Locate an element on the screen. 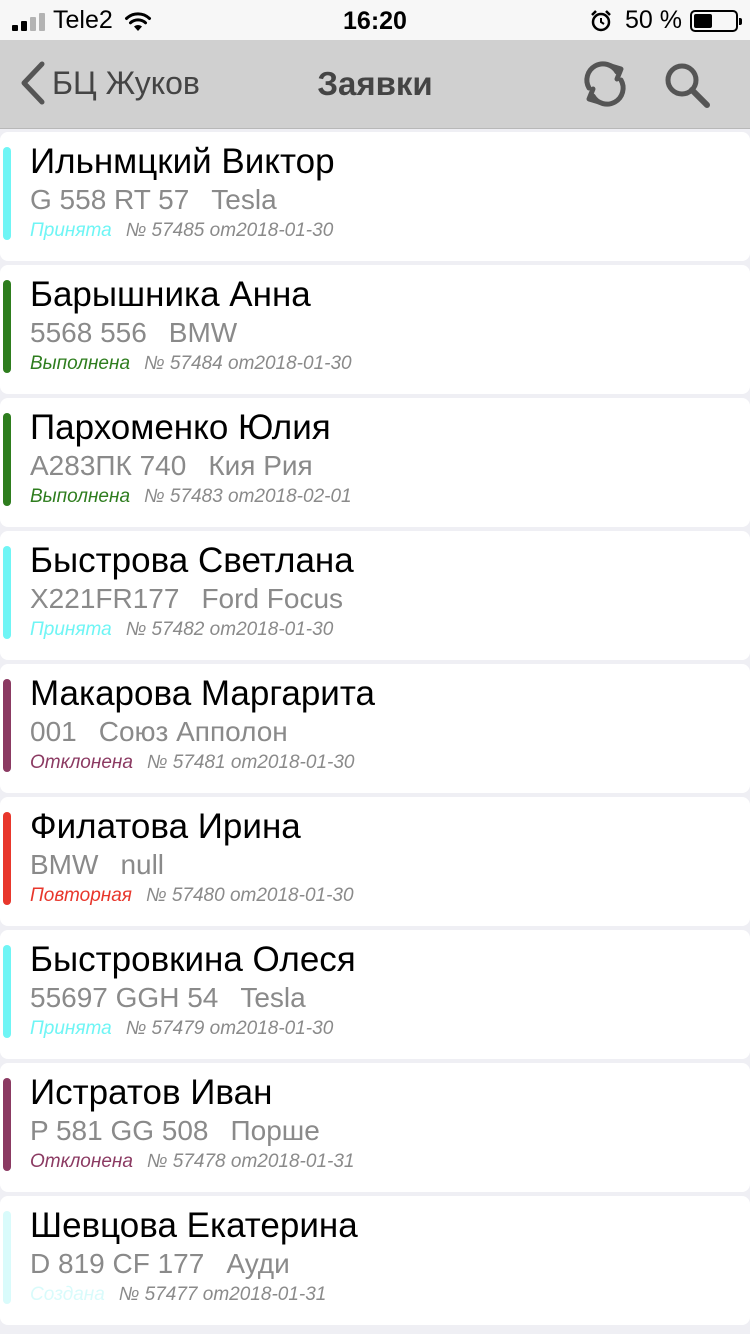 The height and width of the screenshot is (1334, 750). client-name: Шевцова Екатерина is located at coordinates (194, 1225).